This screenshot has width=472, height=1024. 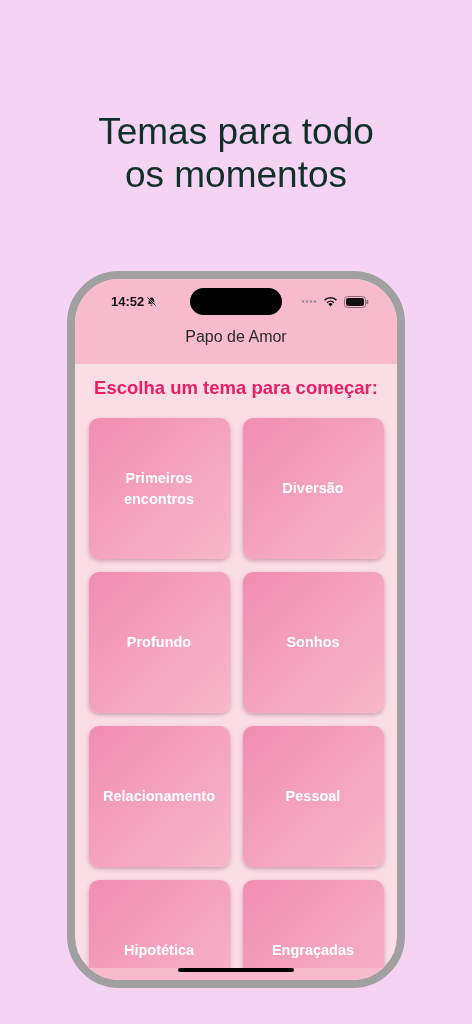 I want to click on wifi-icon, so click(x=330, y=301).